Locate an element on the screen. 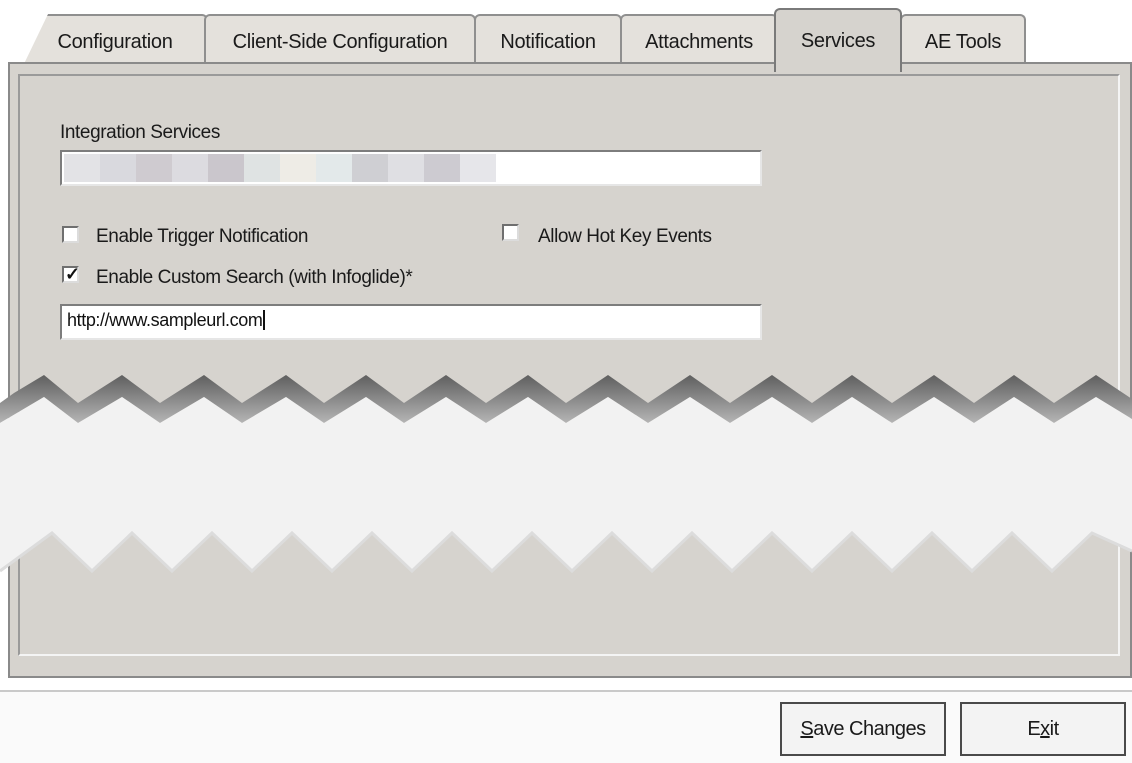  tab-notification: Notification is located at coordinates (548, 41).